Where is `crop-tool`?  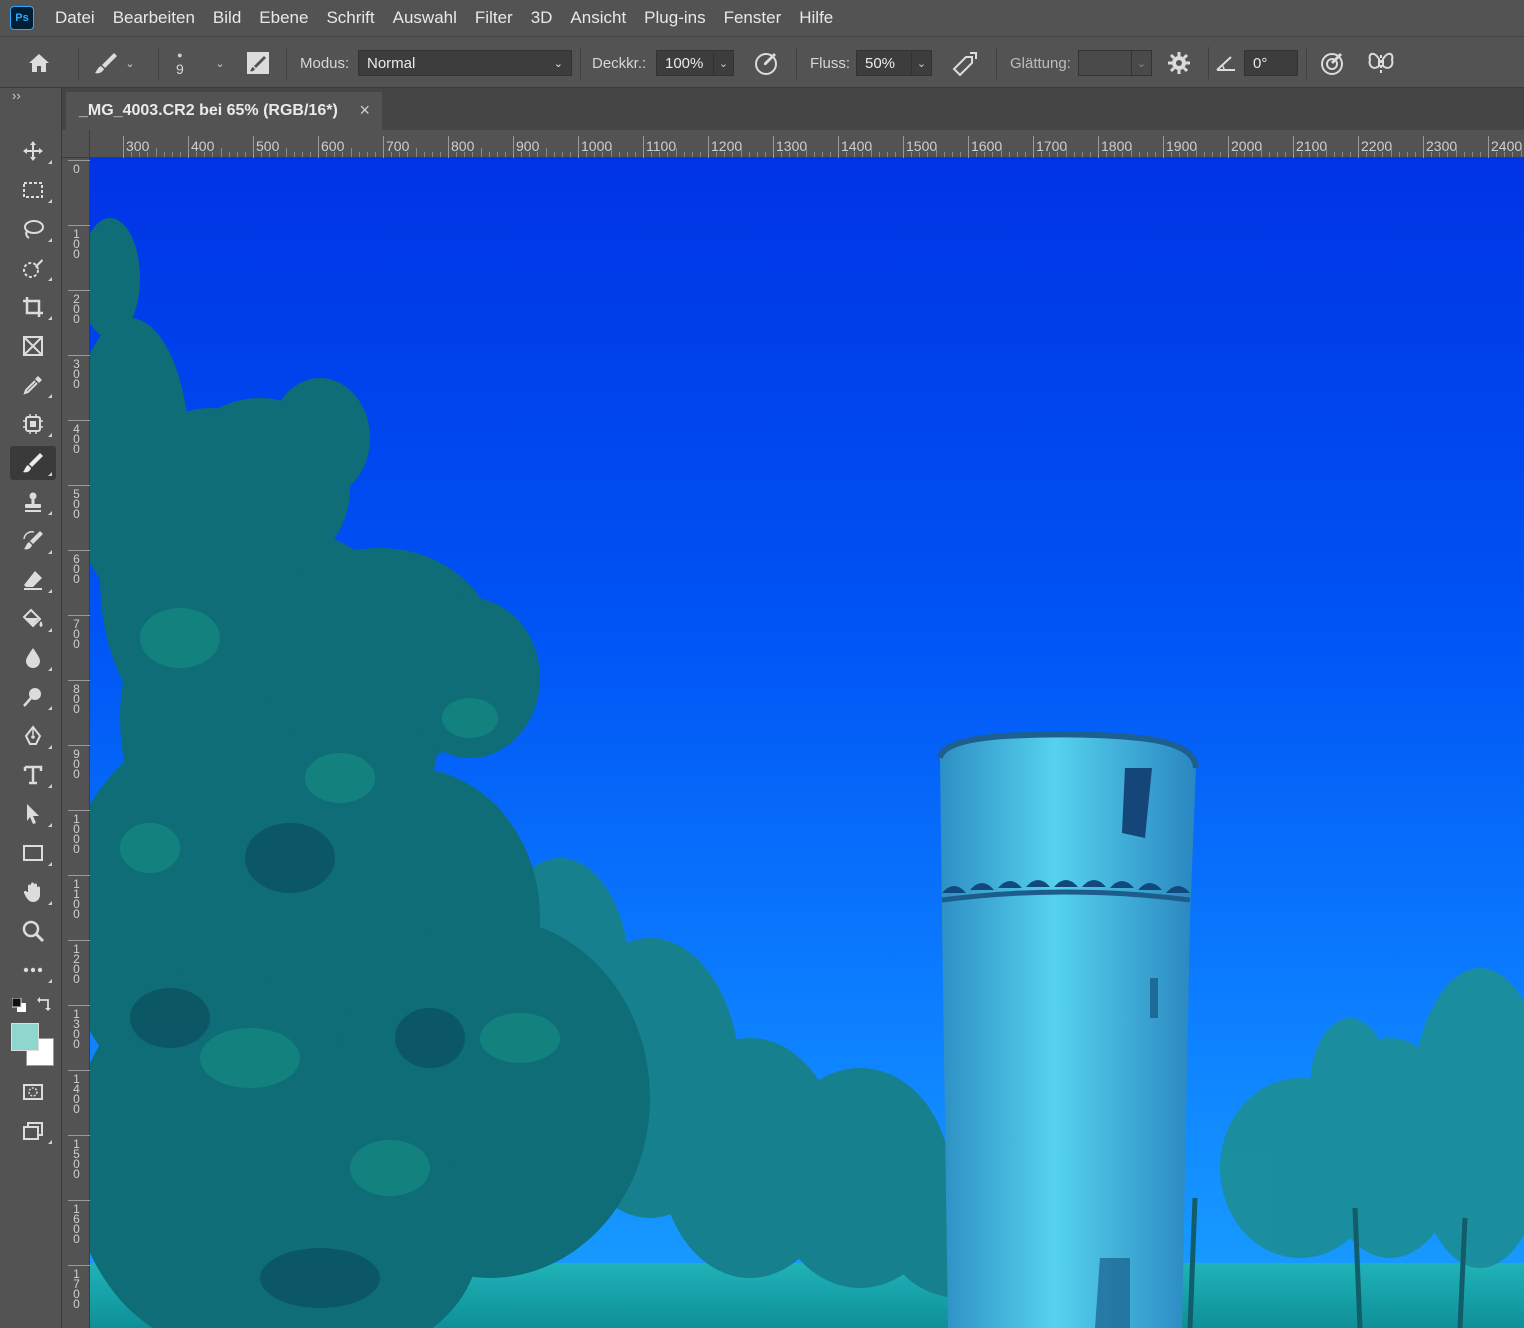
crop-tool is located at coordinates (33, 307).